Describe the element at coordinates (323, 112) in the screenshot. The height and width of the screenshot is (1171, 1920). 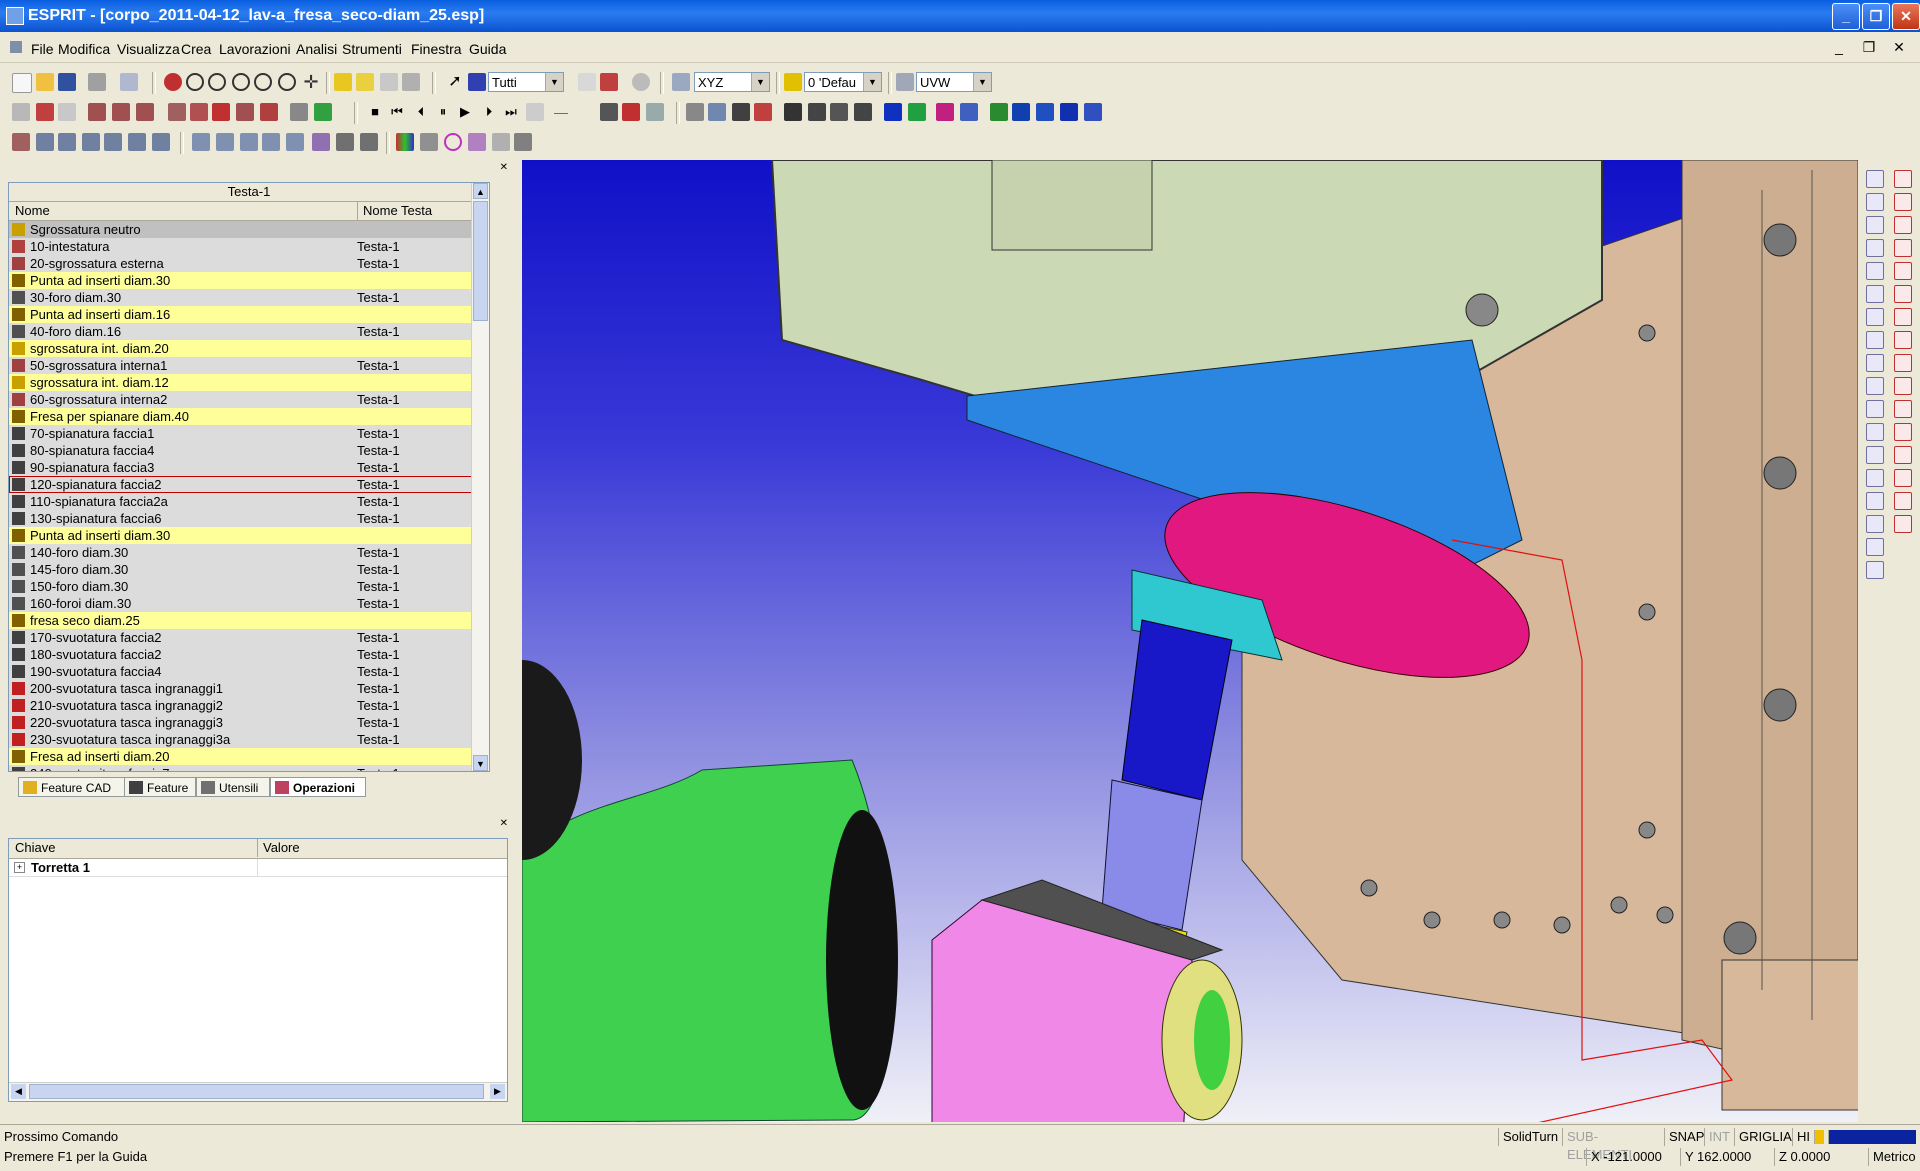
I see `simulation-icon` at that location.